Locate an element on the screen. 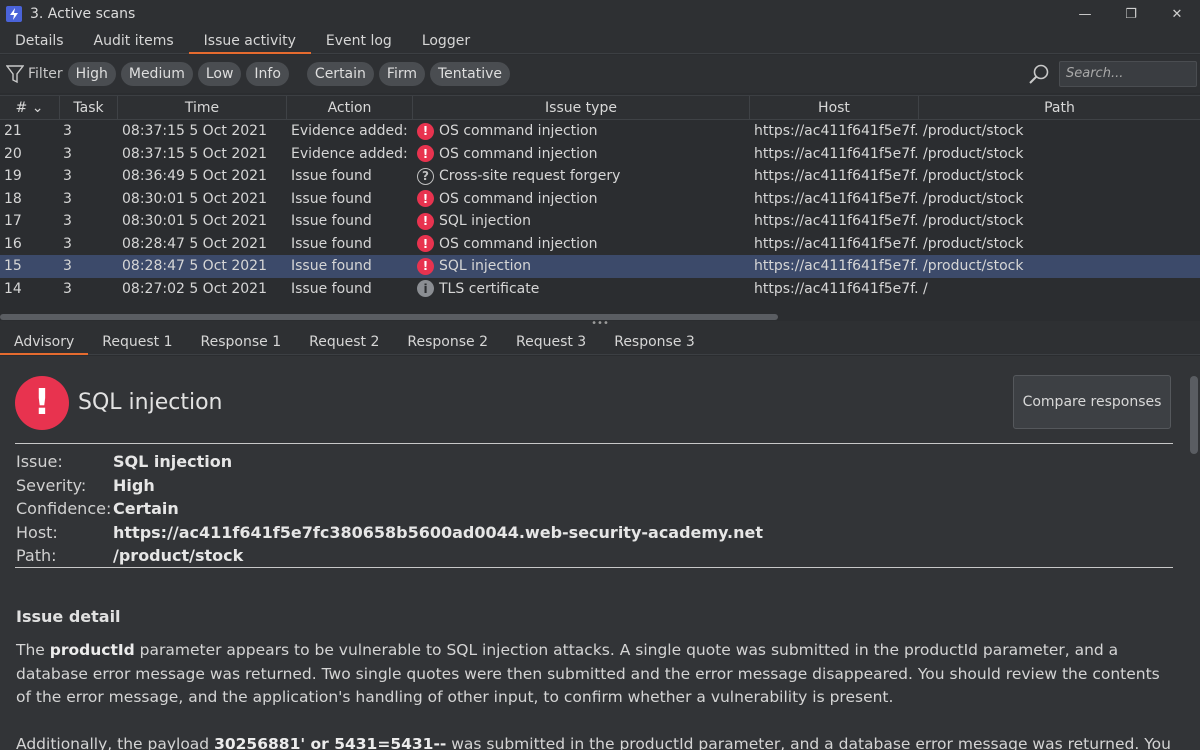 This screenshot has width=1200, height=750. tab-event-log: Event log is located at coordinates (359, 41).